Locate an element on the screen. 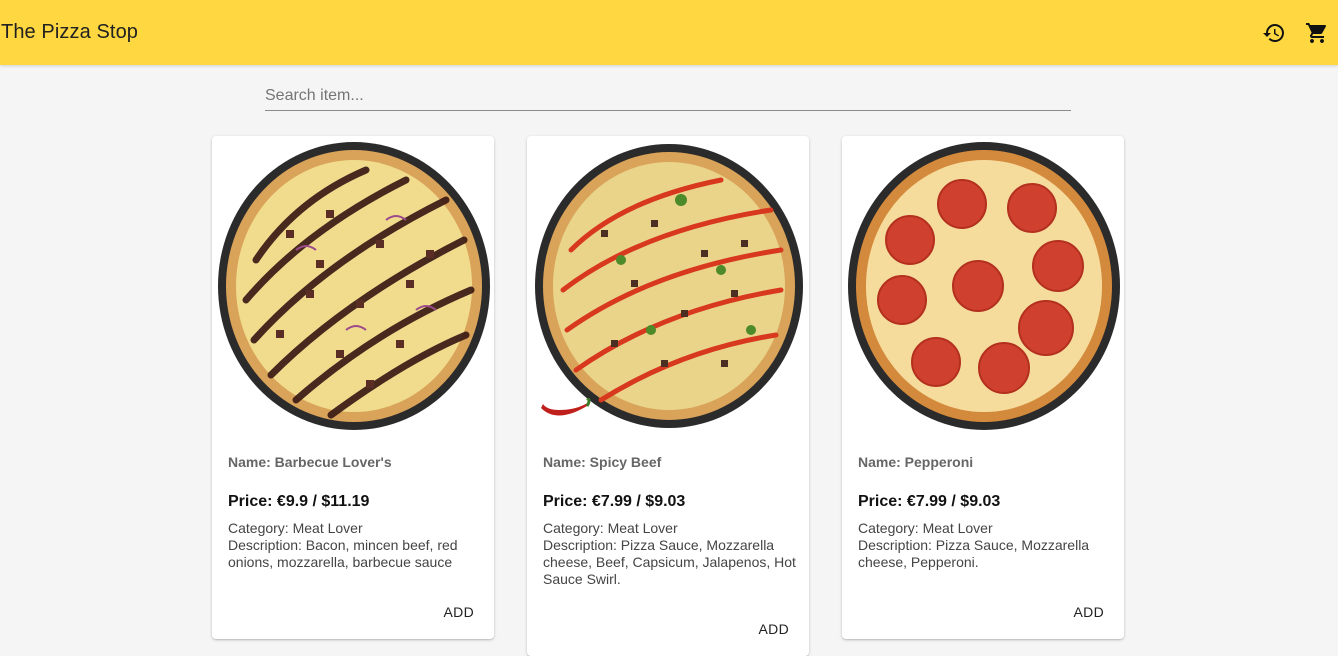 The height and width of the screenshot is (656, 1338). search-field is located at coordinates (668, 96).